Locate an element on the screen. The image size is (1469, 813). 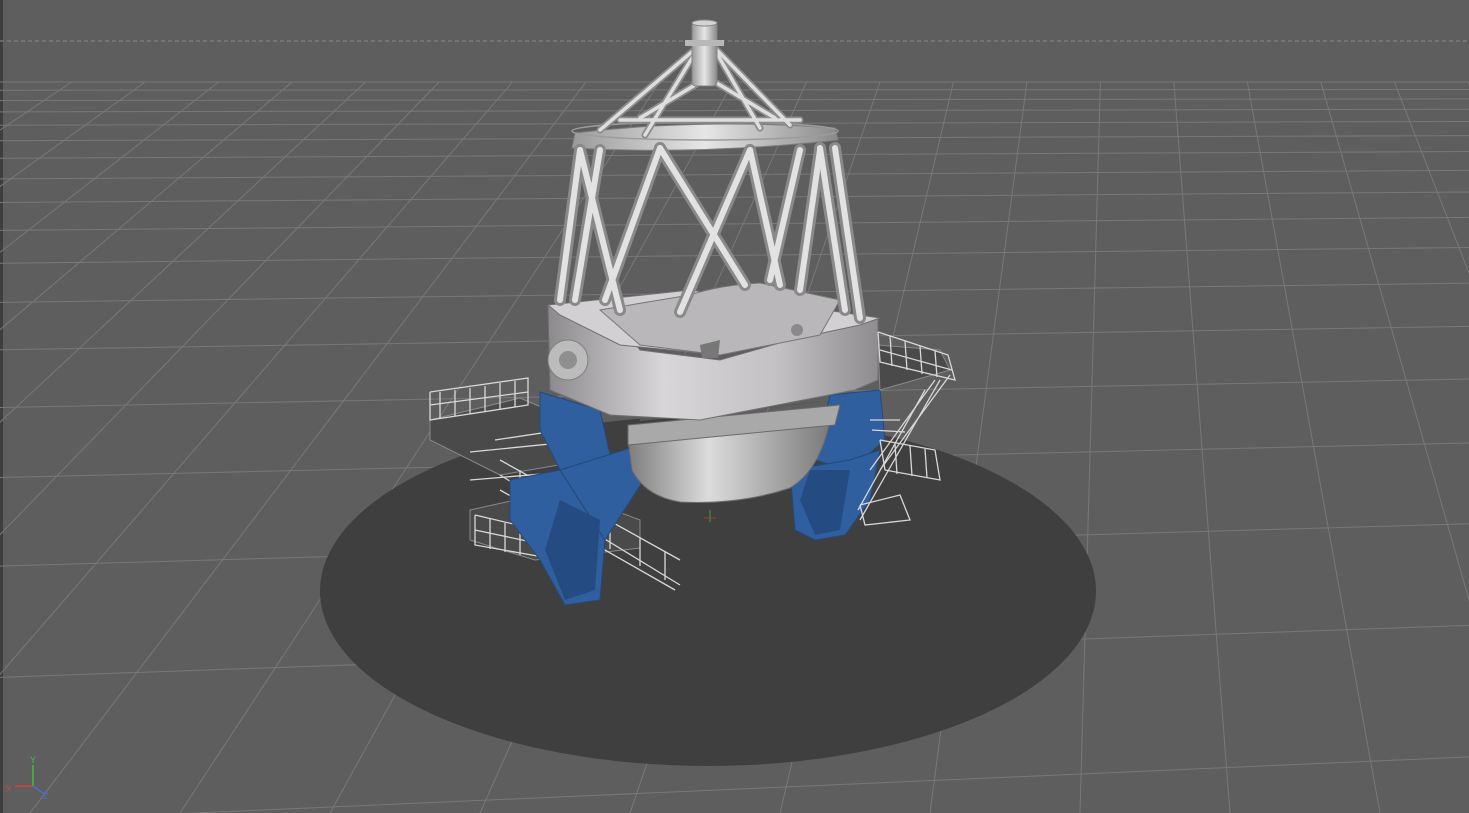
axis-x-label: X is located at coordinates (9, 789).